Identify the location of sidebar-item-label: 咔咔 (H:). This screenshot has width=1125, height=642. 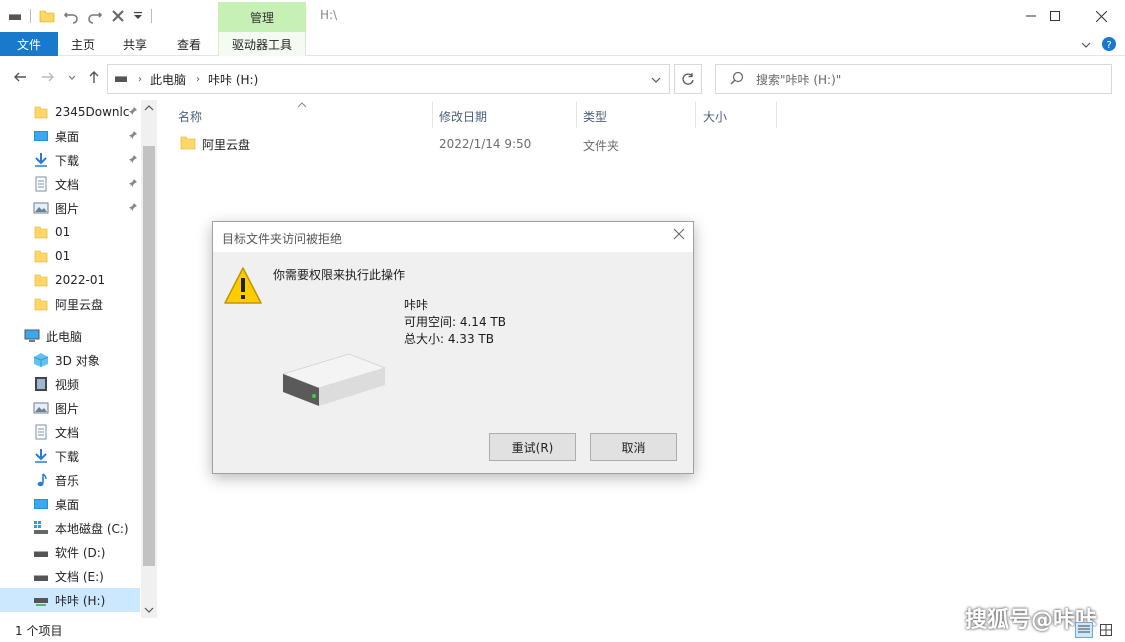
(80, 600).